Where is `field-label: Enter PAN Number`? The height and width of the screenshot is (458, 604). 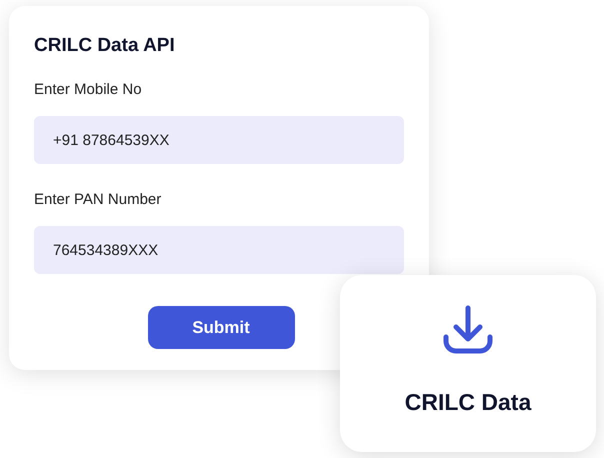 field-label: Enter PAN Number is located at coordinates (98, 200).